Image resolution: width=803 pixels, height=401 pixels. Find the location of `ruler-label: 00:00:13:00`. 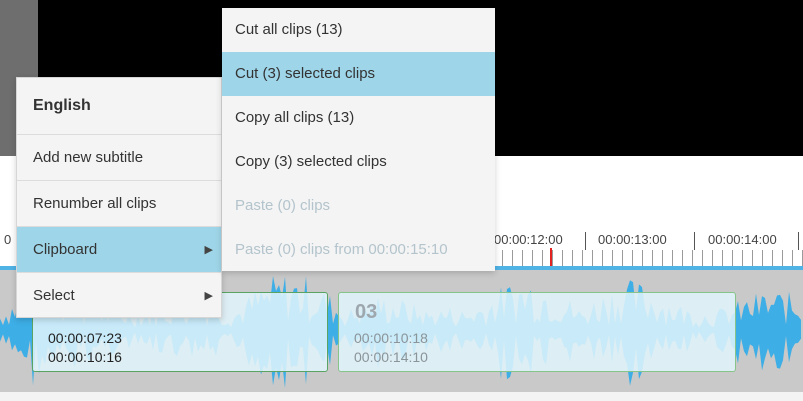

ruler-label: 00:00:13:00 is located at coordinates (632, 239).